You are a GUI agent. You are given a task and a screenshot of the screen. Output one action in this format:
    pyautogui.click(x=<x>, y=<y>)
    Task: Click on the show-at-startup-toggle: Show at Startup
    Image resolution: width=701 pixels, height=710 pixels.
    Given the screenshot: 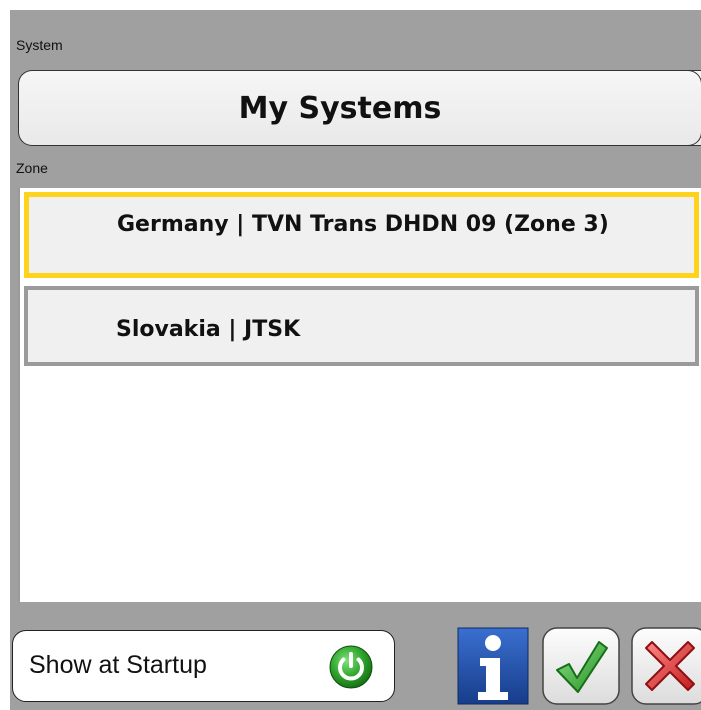 What is the action you would take?
    pyautogui.click(x=203, y=666)
    